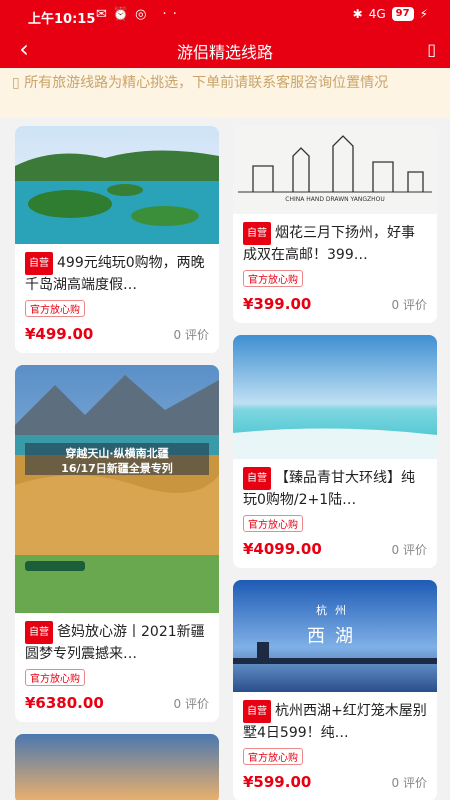 Image resolution: width=450 pixels, height=800 pixels. I want to click on poster-line1: 穿越天山·纵横南北疆, so click(117, 453).